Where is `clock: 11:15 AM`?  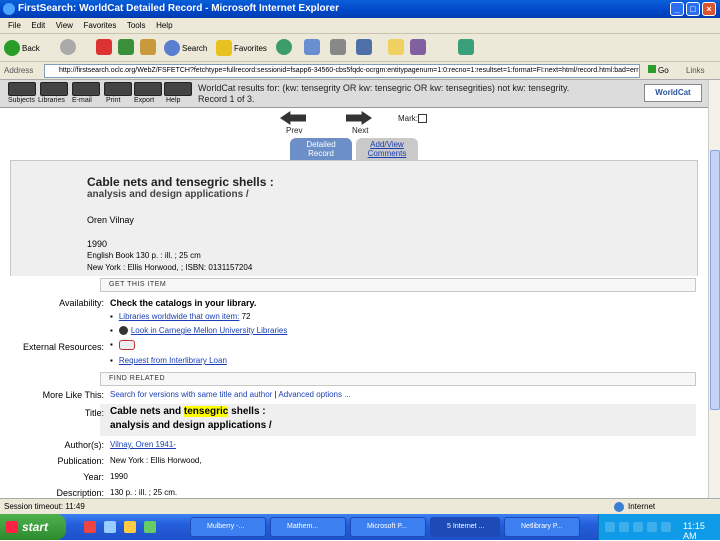
clock: 11:15 AM is located at coordinates (694, 531).